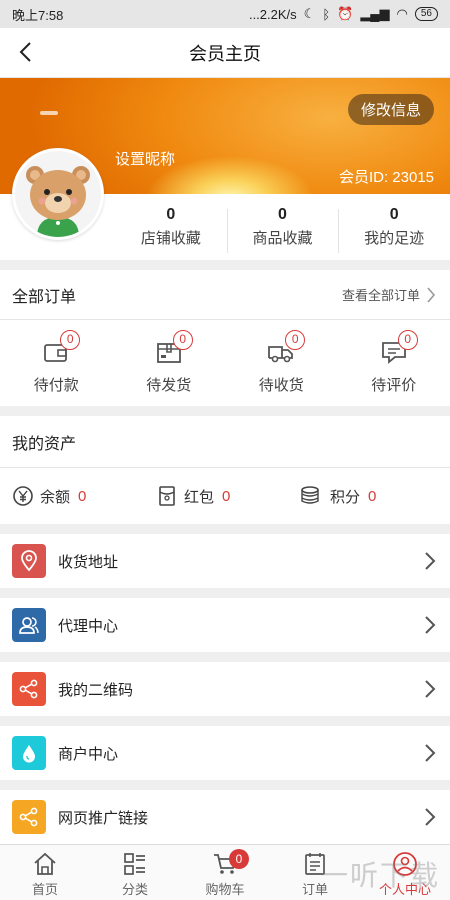  What do you see at coordinates (88, 626) in the screenshot?
I see `menu-item-label: 代理中心` at bounding box center [88, 626].